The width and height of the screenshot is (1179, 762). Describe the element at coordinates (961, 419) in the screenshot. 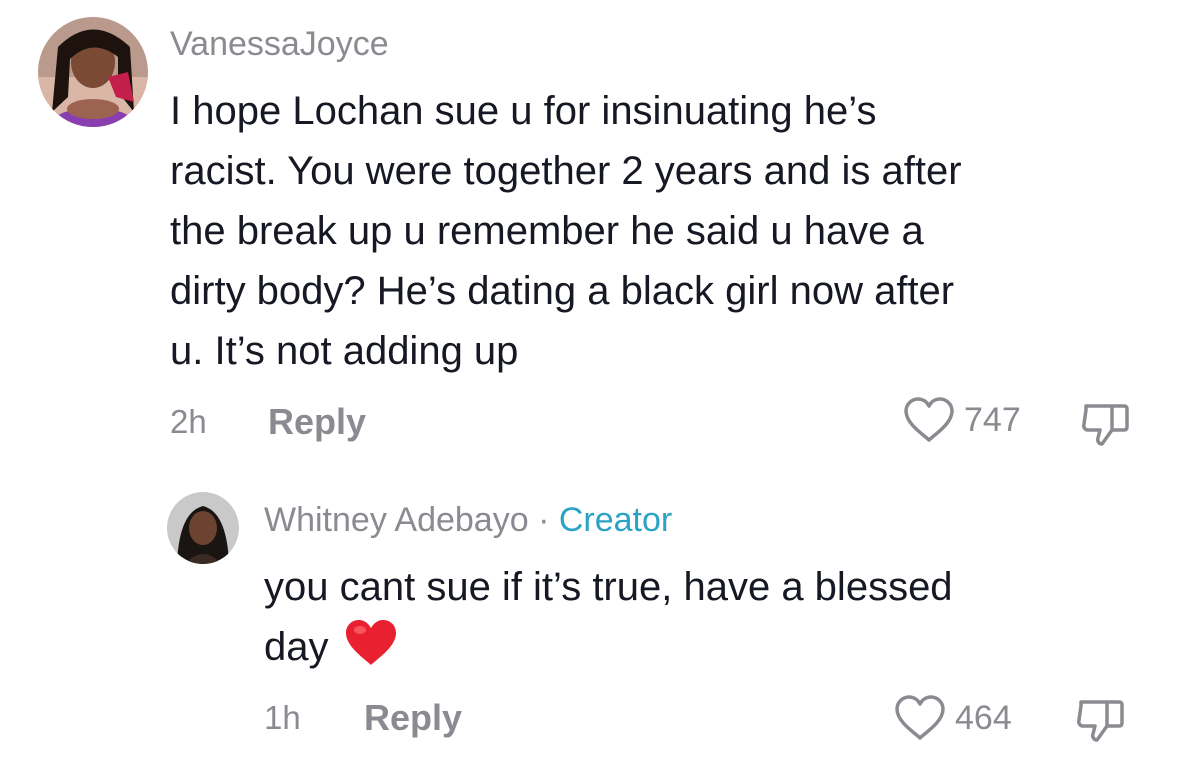

I see `like-button: 747` at that location.